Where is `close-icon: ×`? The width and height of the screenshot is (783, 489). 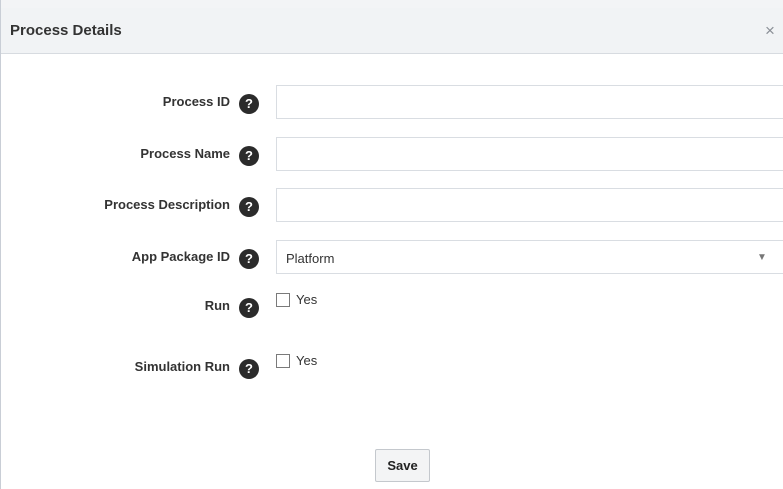
close-icon: × is located at coordinates (770, 31).